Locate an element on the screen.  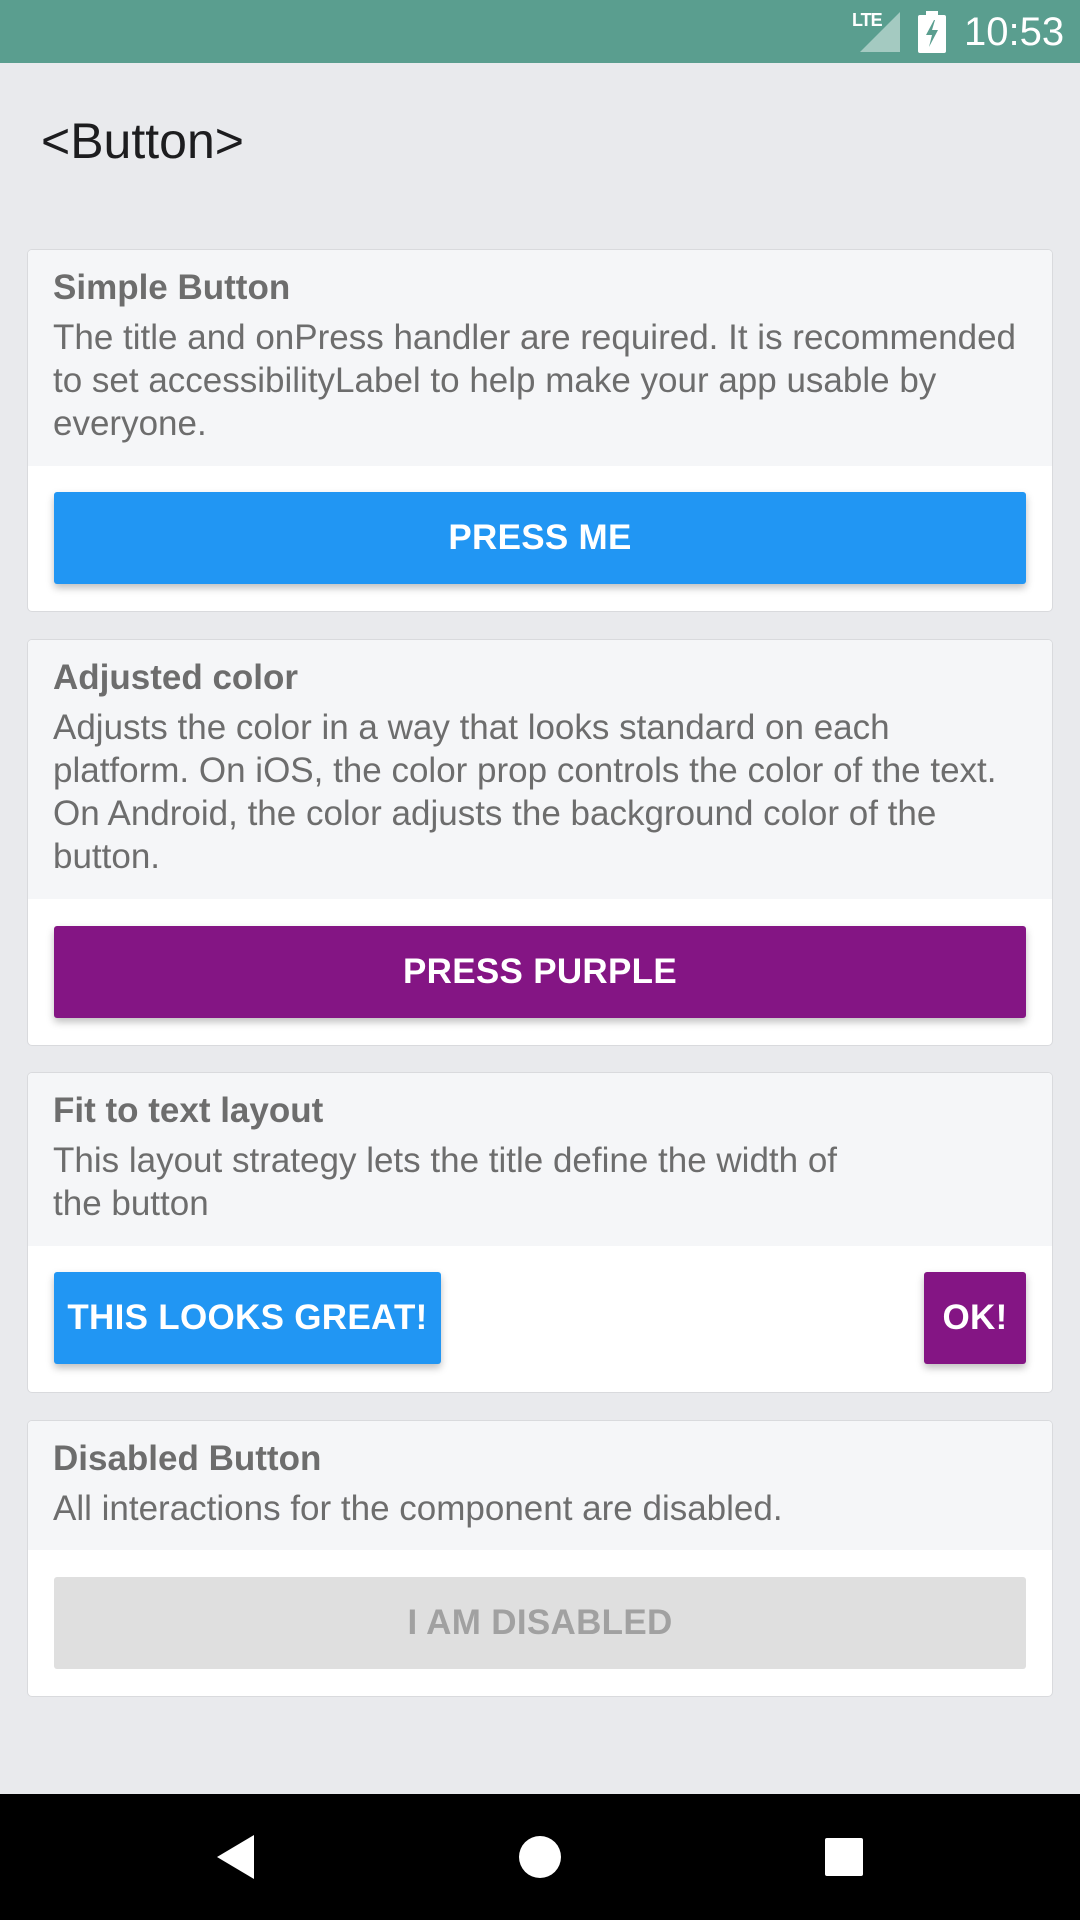
clock: 10:53 is located at coordinates (1014, 32).